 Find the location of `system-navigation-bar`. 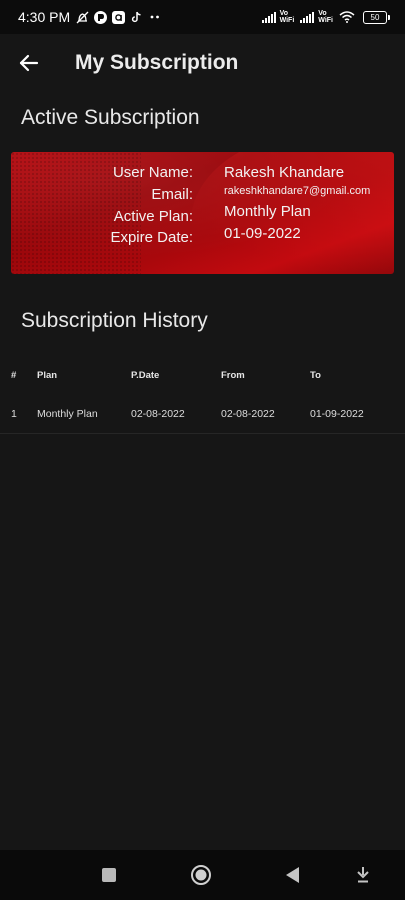

system-navigation-bar is located at coordinates (202, 875).